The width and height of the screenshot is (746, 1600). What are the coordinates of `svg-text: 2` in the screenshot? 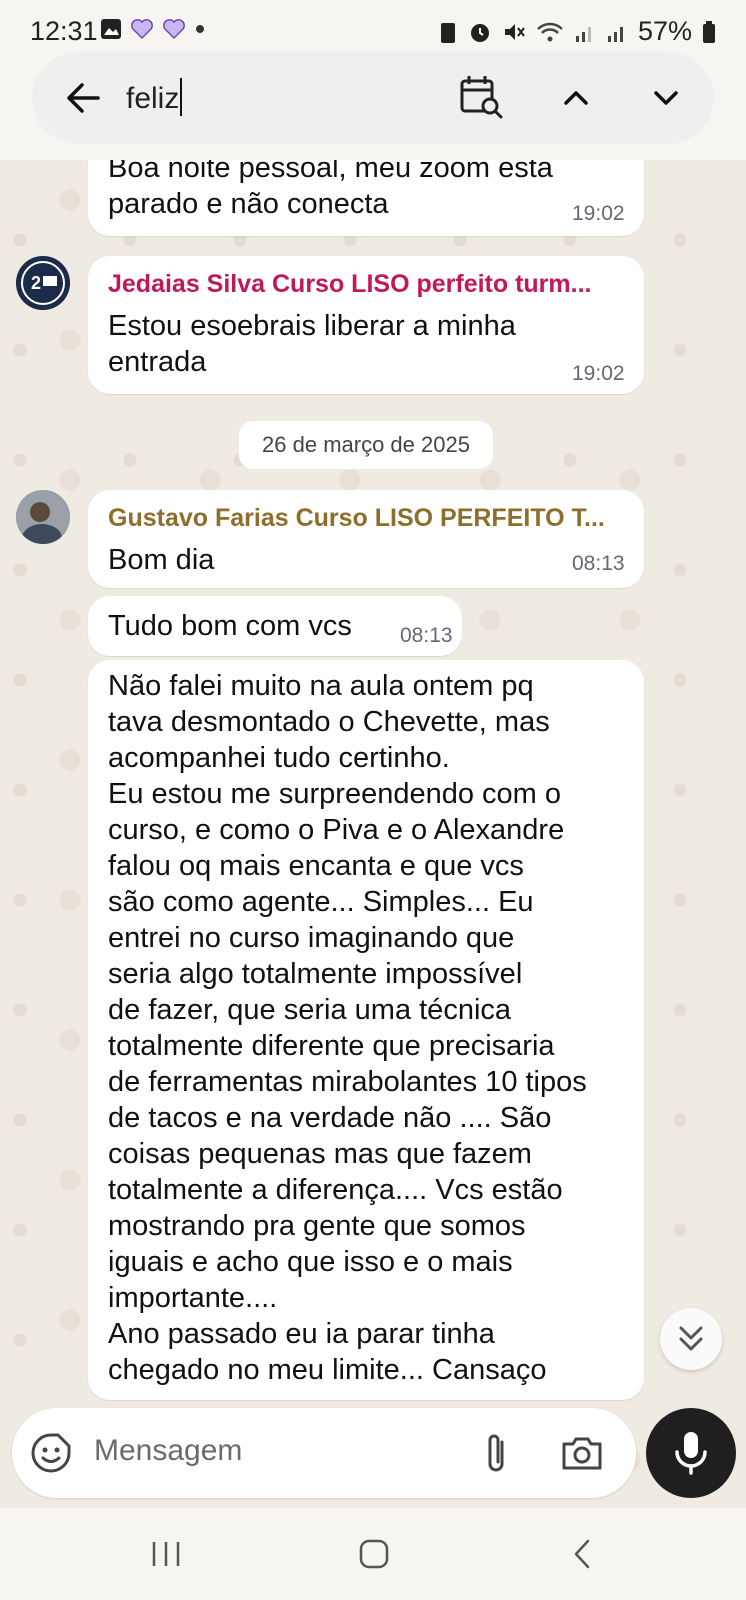 It's located at (36, 283).